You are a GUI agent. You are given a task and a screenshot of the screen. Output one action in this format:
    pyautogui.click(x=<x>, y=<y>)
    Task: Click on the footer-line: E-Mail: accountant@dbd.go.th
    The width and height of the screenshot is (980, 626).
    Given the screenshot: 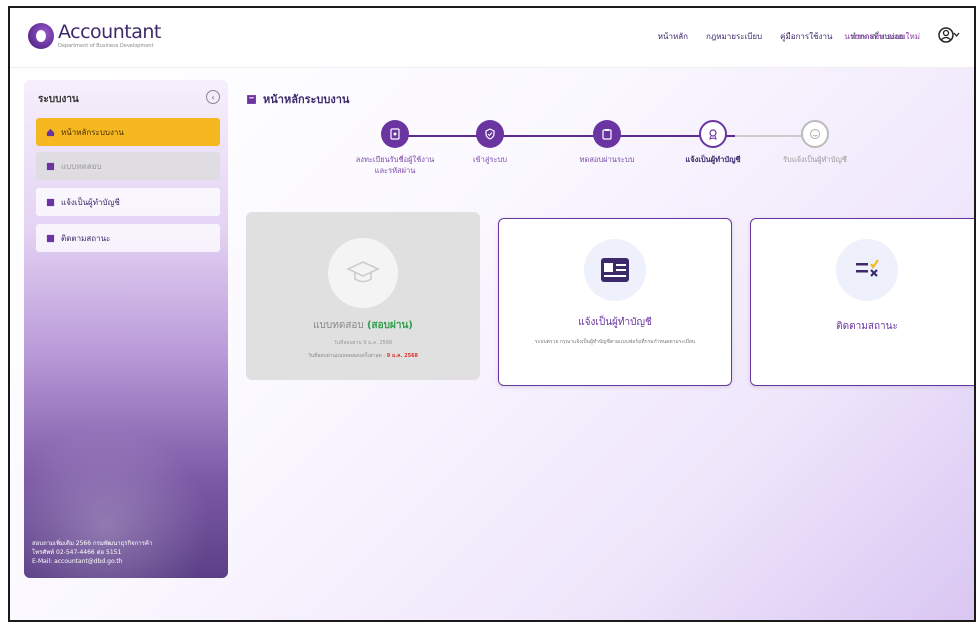 What is the action you would take?
    pyautogui.click(x=77, y=561)
    